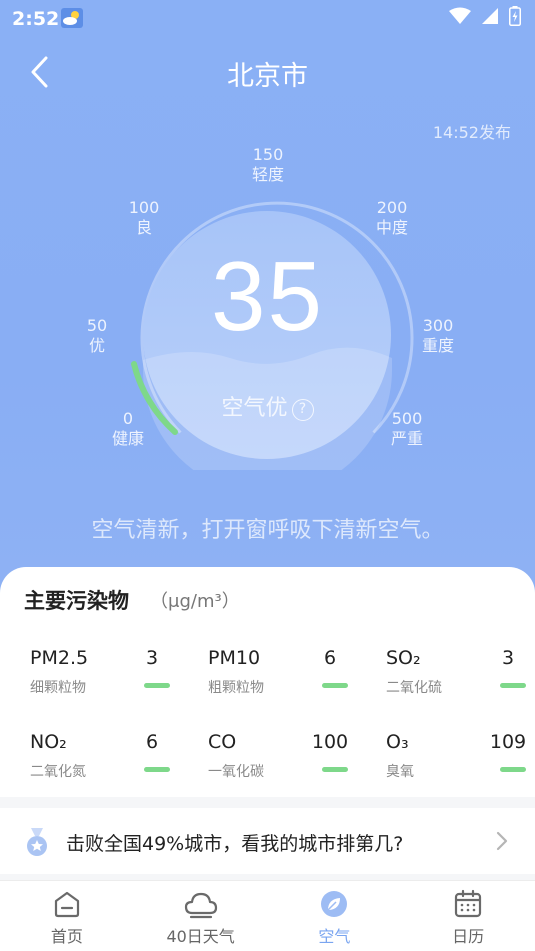 The width and height of the screenshot is (535, 951). What do you see at coordinates (267, 164) in the screenshot?
I see `scale-label-150: 150 轻度` at bounding box center [267, 164].